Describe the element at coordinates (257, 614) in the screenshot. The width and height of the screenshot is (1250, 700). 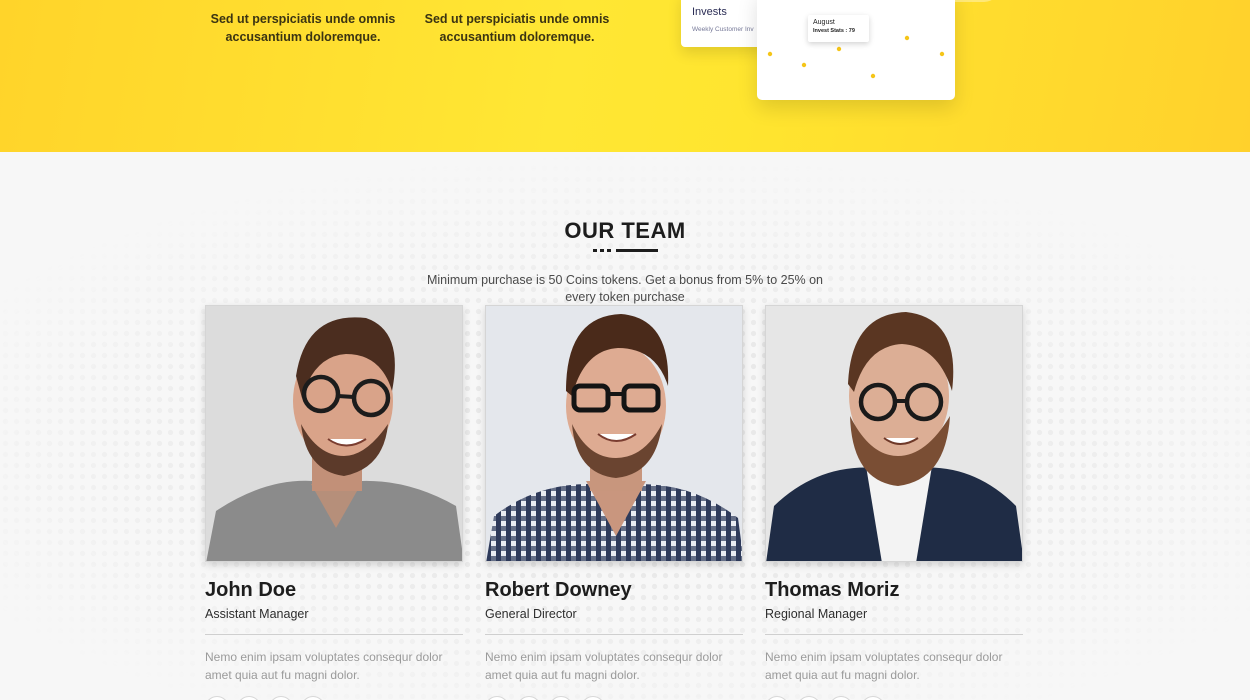
I see `member-role: Assistant Manager` at that location.